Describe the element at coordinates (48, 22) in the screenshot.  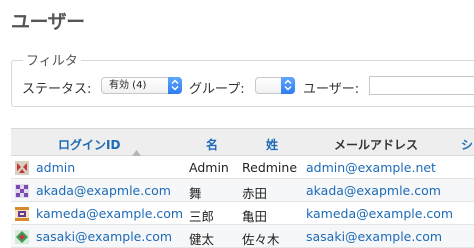
I see `page-title: ユーザー` at that location.